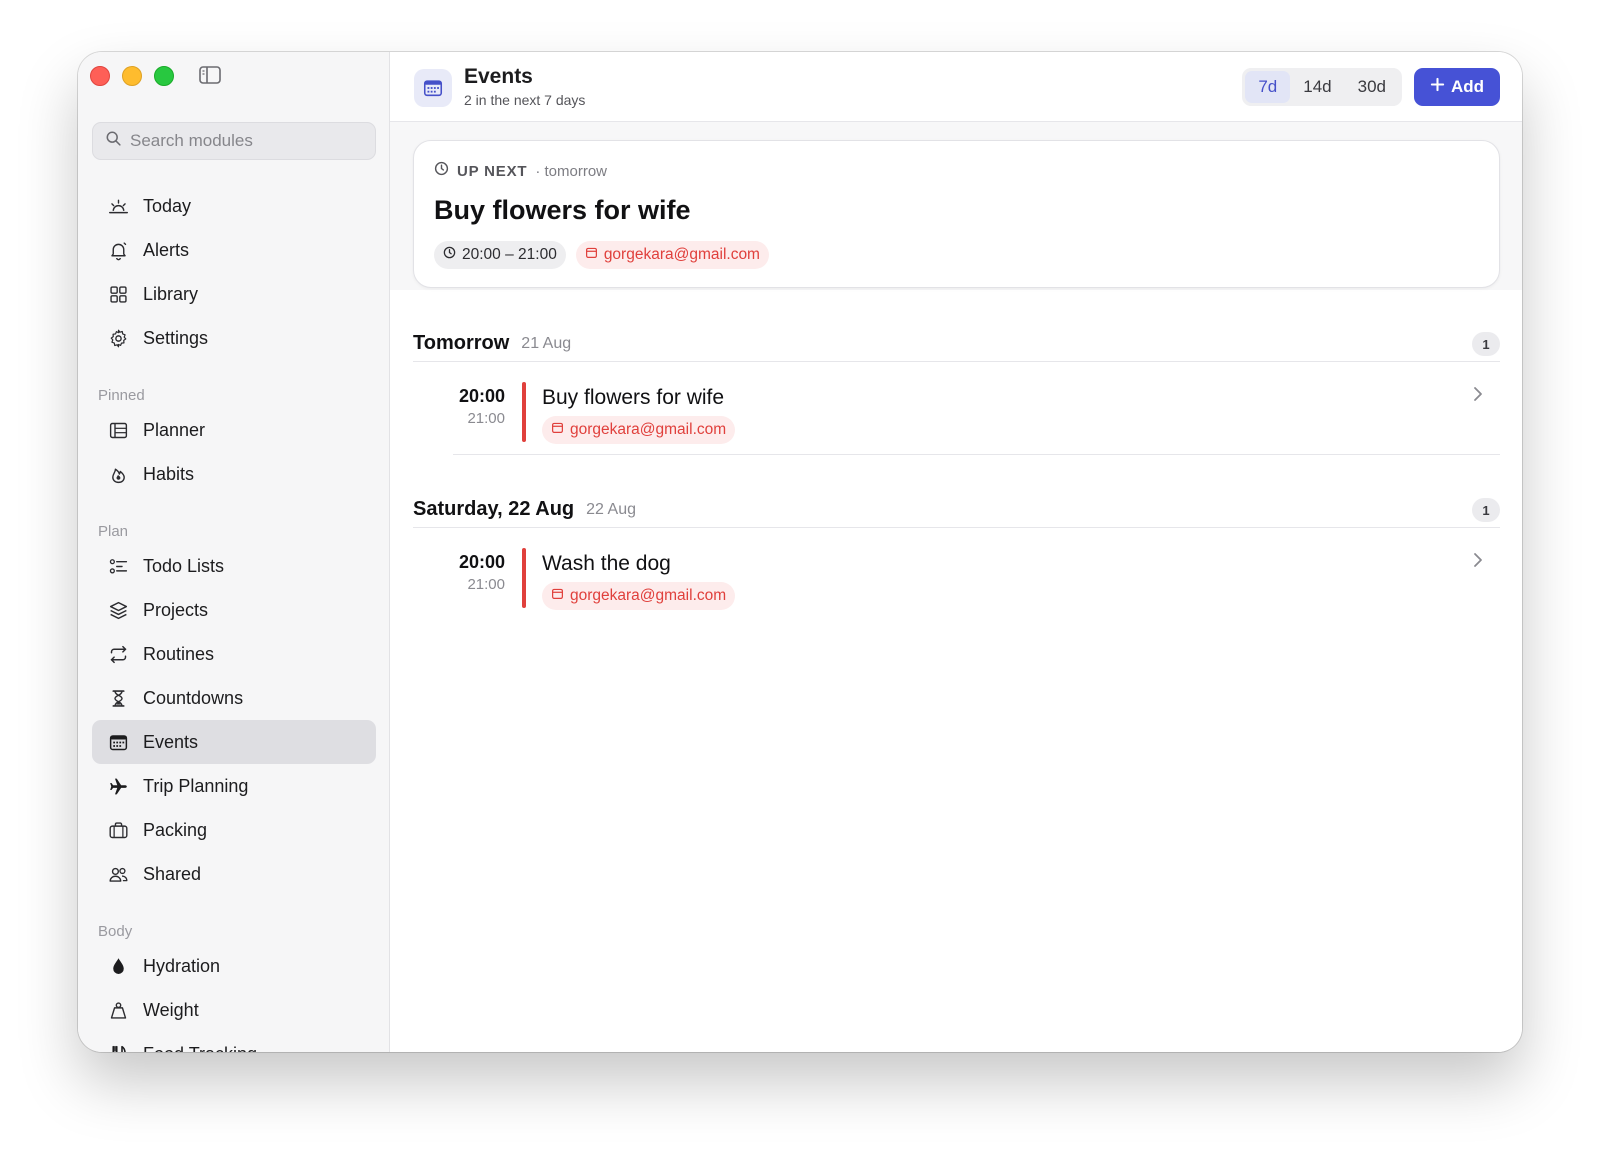  What do you see at coordinates (113, 531) in the screenshot?
I see `section-label-plan: Plan` at bounding box center [113, 531].